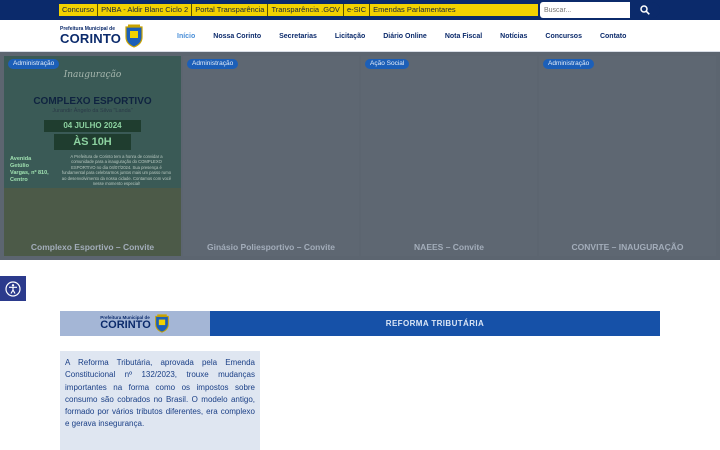 The height and width of the screenshot is (450, 720). What do you see at coordinates (585, 10) in the screenshot?
I see `search-input` at bounding box center [585, 10].